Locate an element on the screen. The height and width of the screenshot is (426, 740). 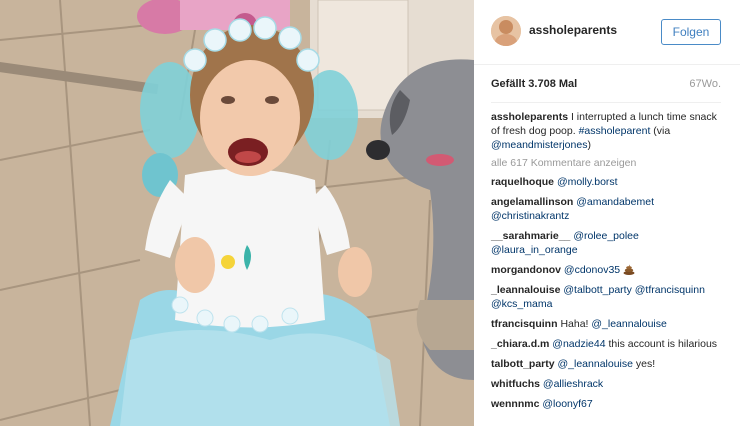
comment-username: morgandonov is located at coordinates (526, 270).